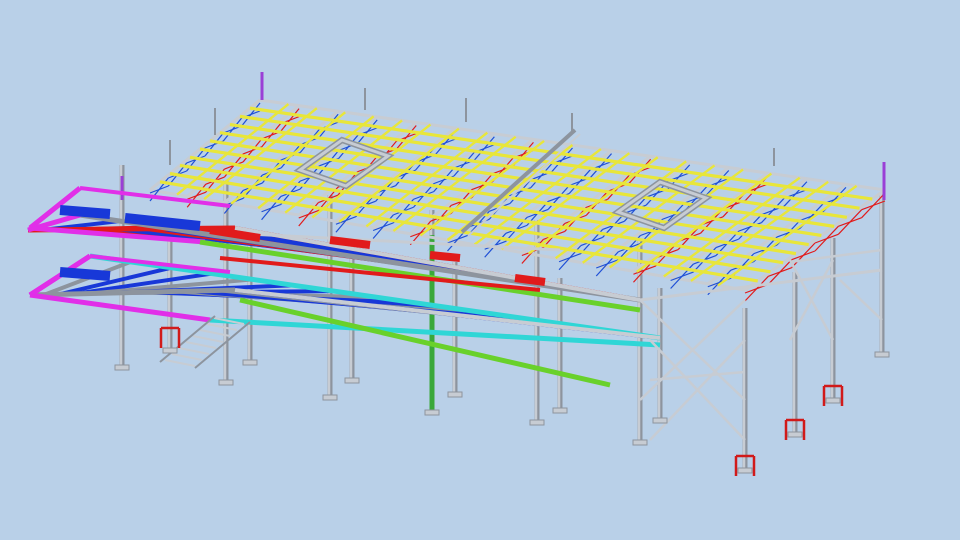 Image resolution: width=960 pixels, height=540 pixels. Describe the element at coordinates (836, 256) in the screenshot. I see `girt` at that location.